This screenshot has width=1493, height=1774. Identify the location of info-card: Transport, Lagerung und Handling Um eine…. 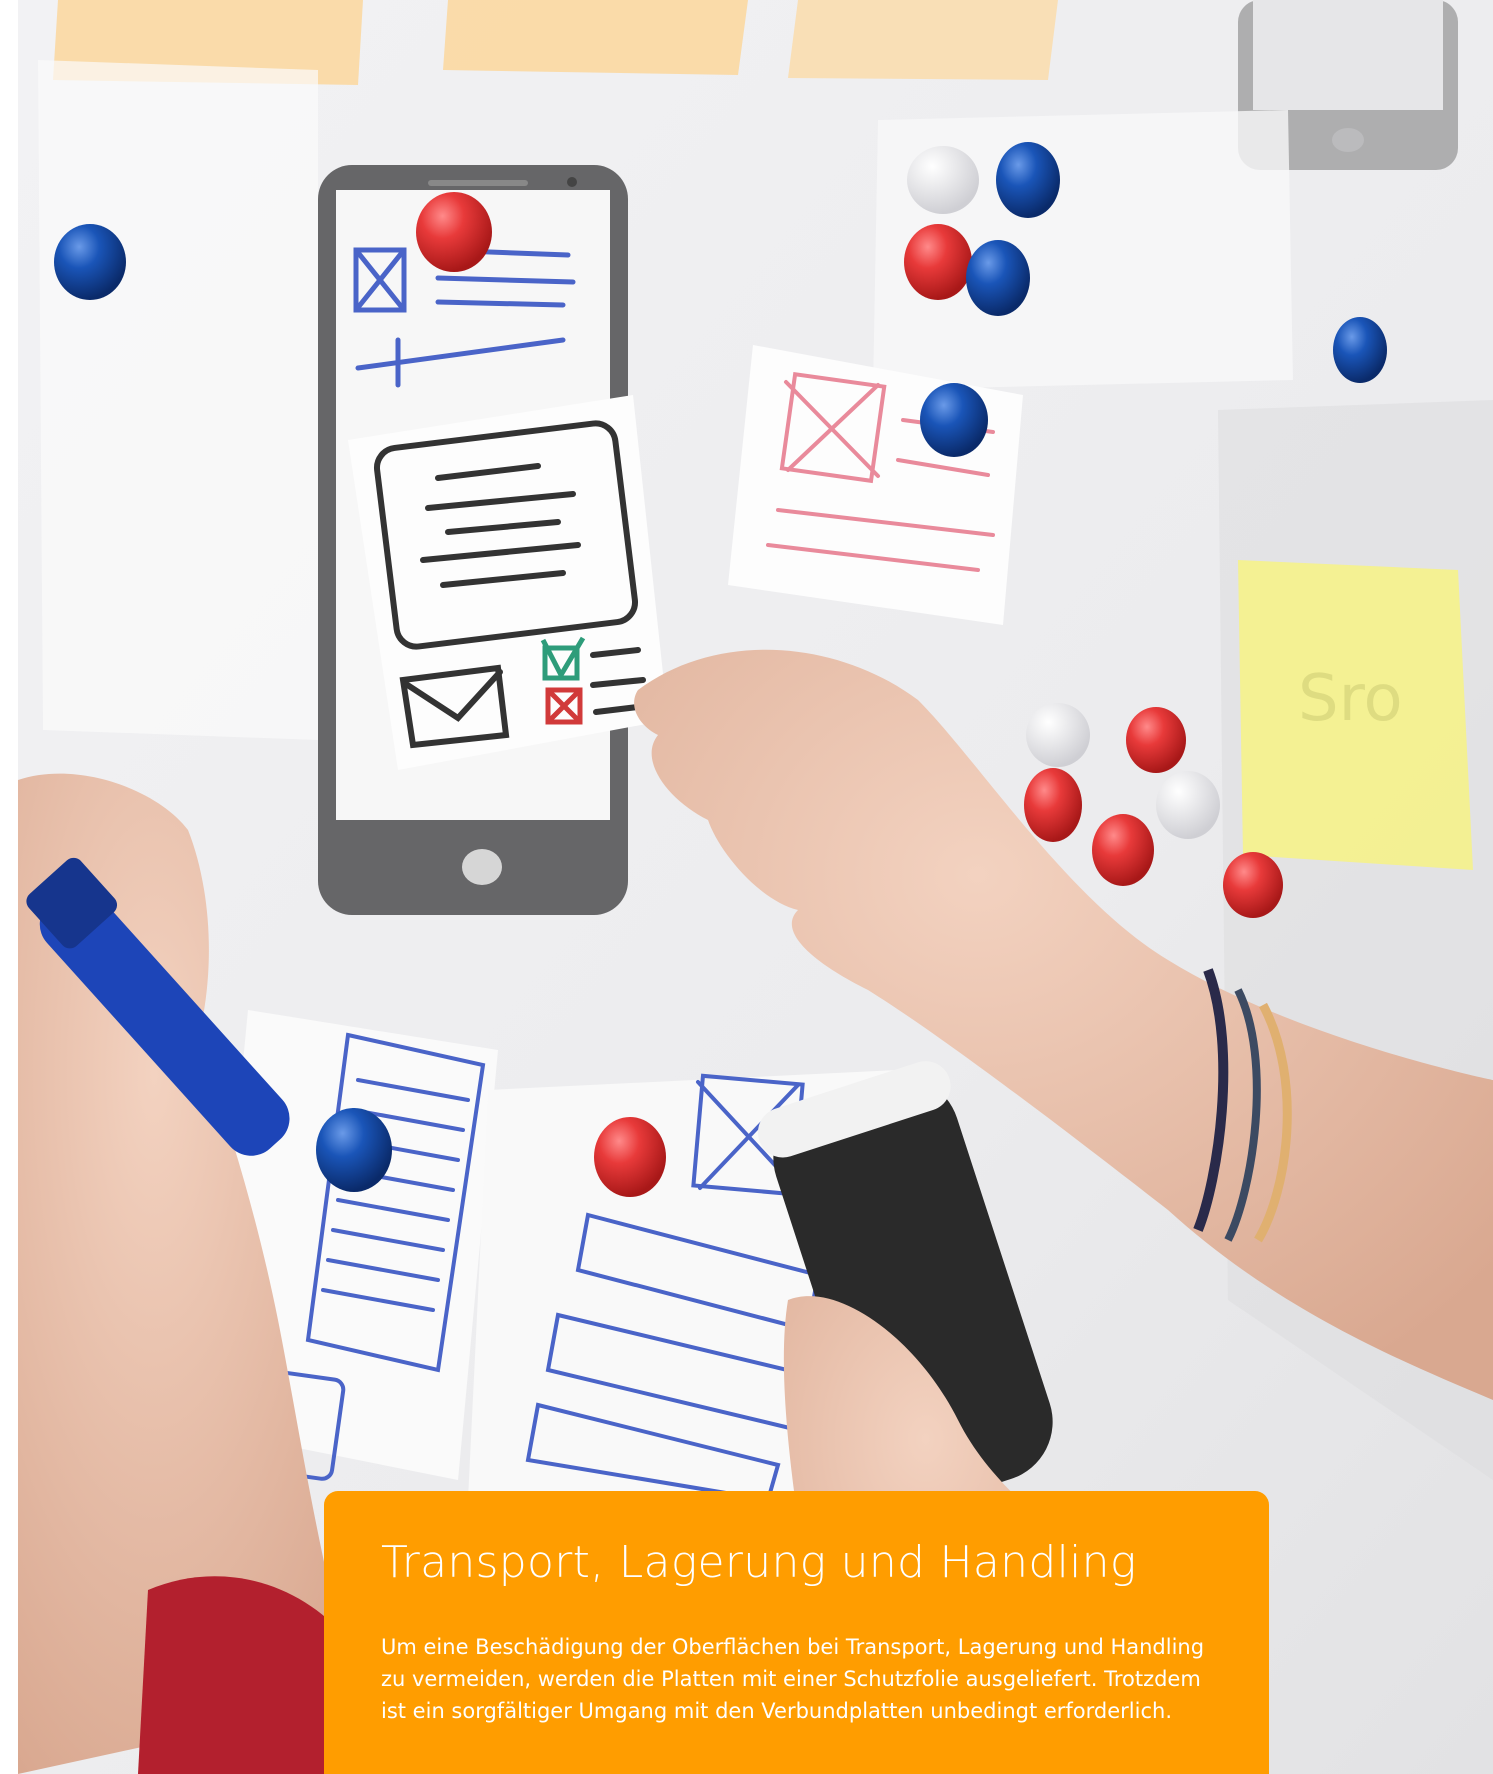
(796, 1632).